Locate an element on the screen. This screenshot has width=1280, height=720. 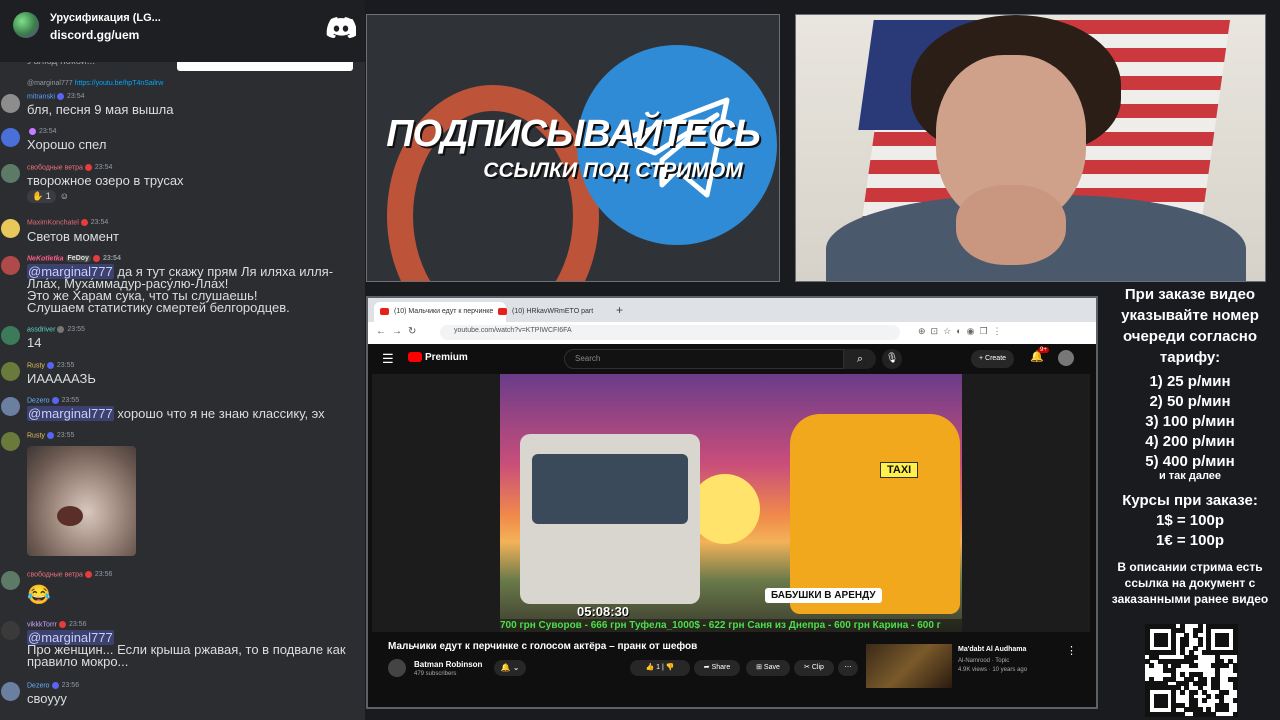
promo-subtitle: ССЫЛКИ ПОД СТРИМОМ is located at coordinates (613, 170).